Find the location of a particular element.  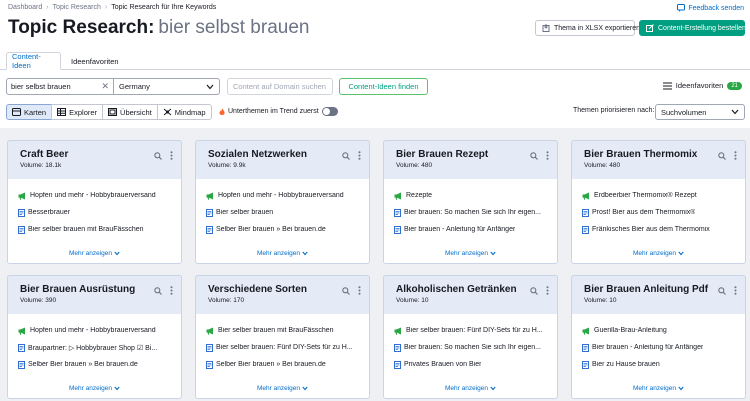

order-content-button: Content-Erstellung bestellen is located at coordinates (692, 28).